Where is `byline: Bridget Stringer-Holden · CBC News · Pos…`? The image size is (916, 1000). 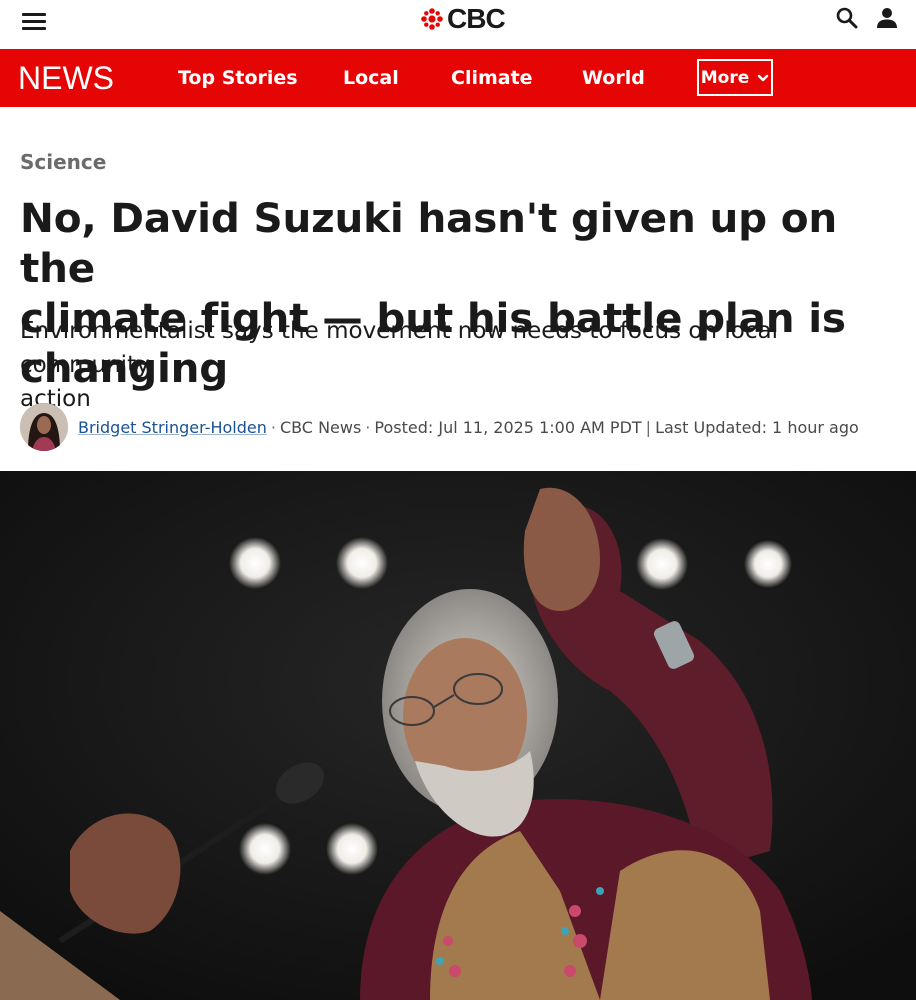 byline: Bridget Stringer-Holden · CBC News · Pos… is located at coordinates (439, 427).